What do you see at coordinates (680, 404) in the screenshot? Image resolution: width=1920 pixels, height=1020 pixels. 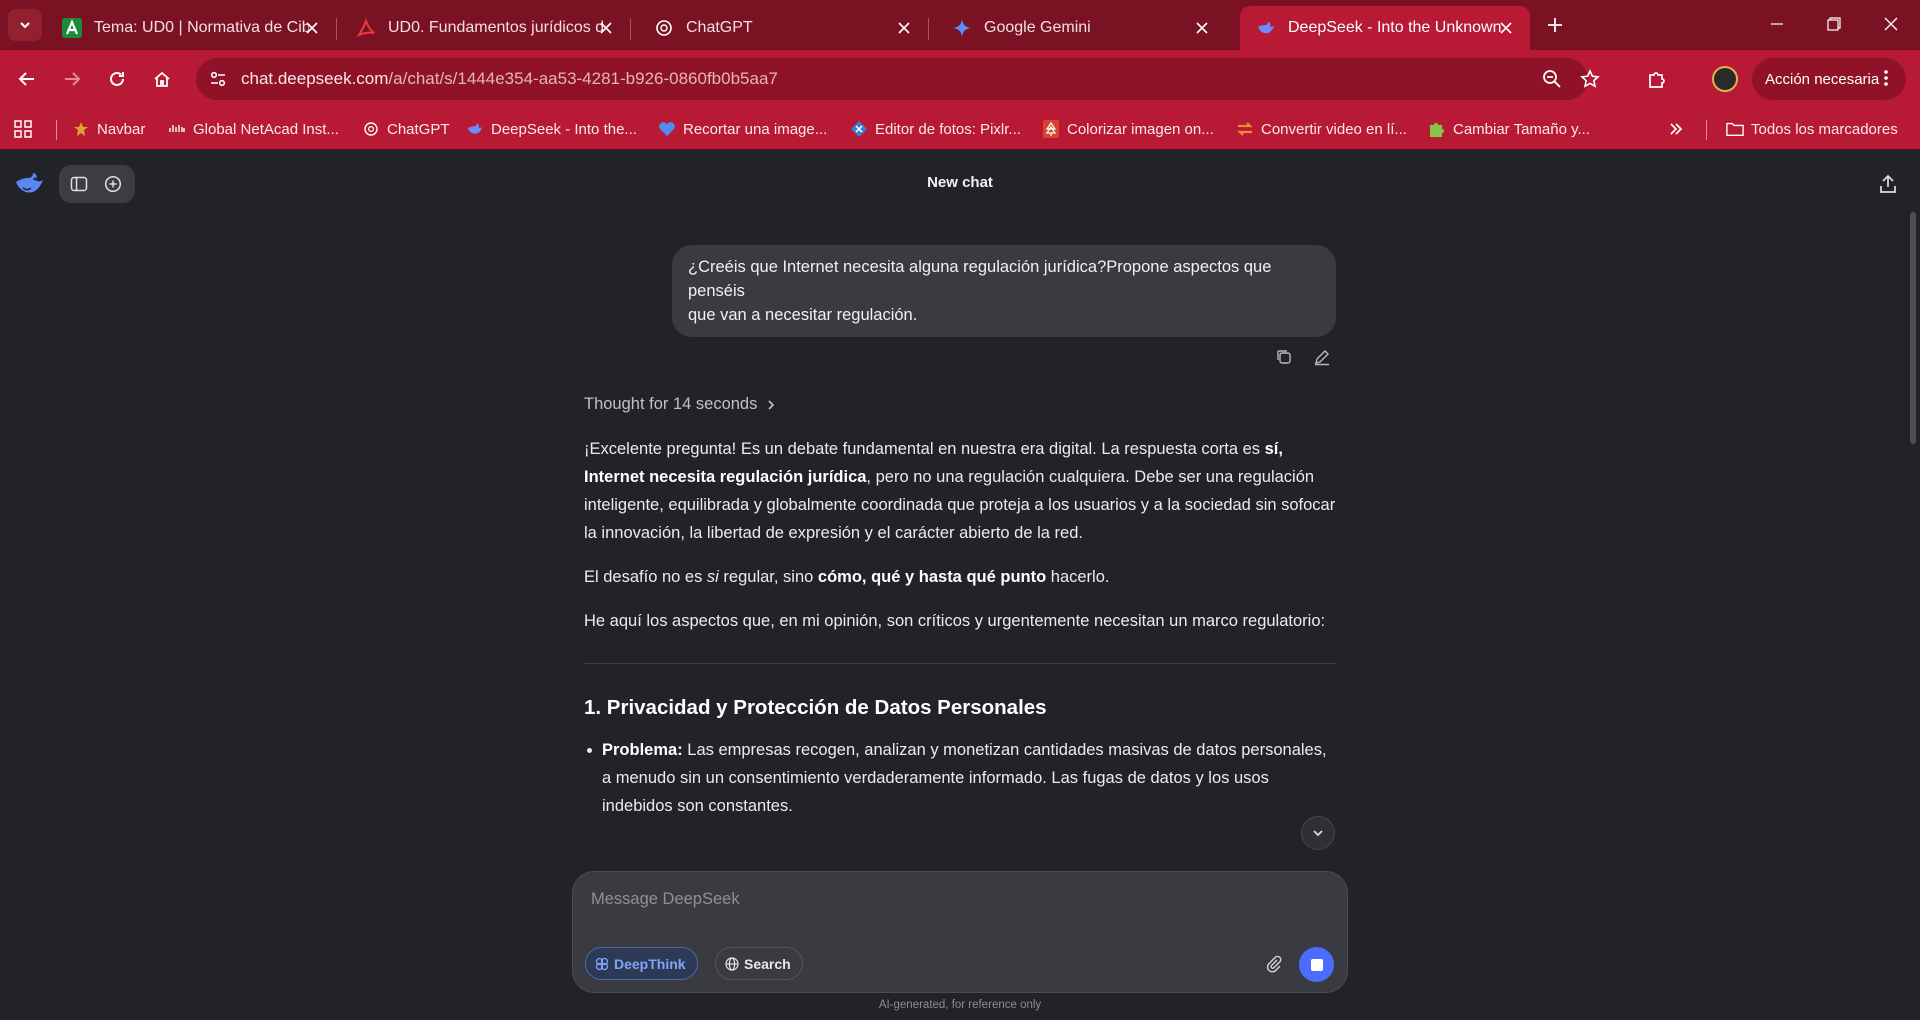 I see `thought-toggle: Thought for 14 seconds` at bounding box center [680, 404].